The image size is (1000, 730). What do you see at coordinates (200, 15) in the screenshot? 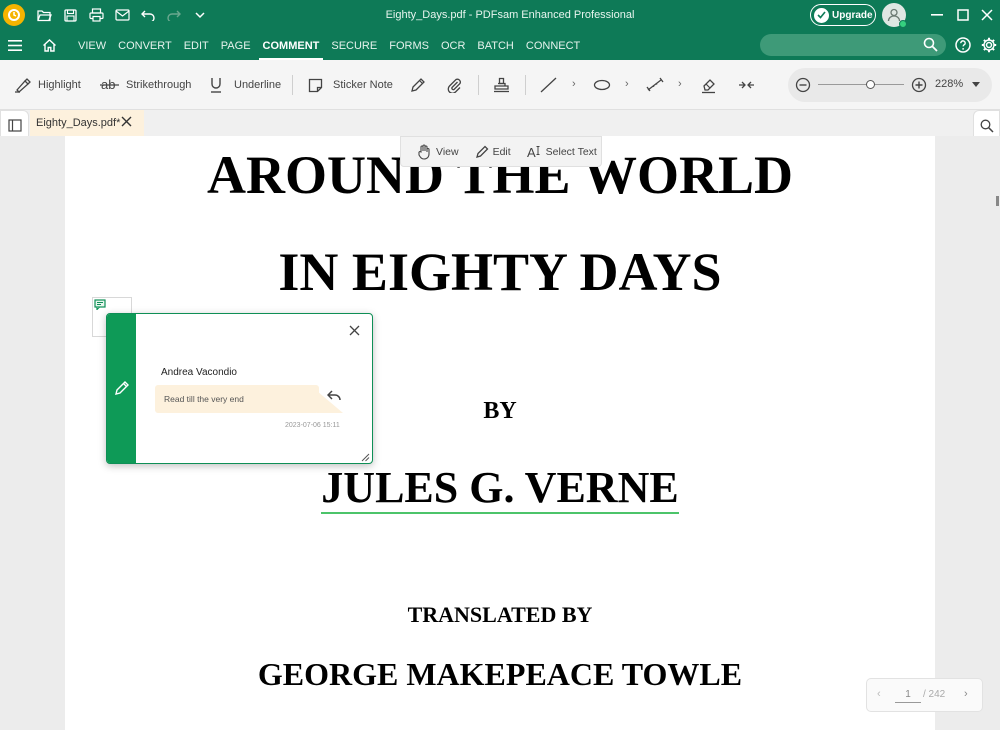
I see `chevron-down-icon` at bounding box center [200, 15].